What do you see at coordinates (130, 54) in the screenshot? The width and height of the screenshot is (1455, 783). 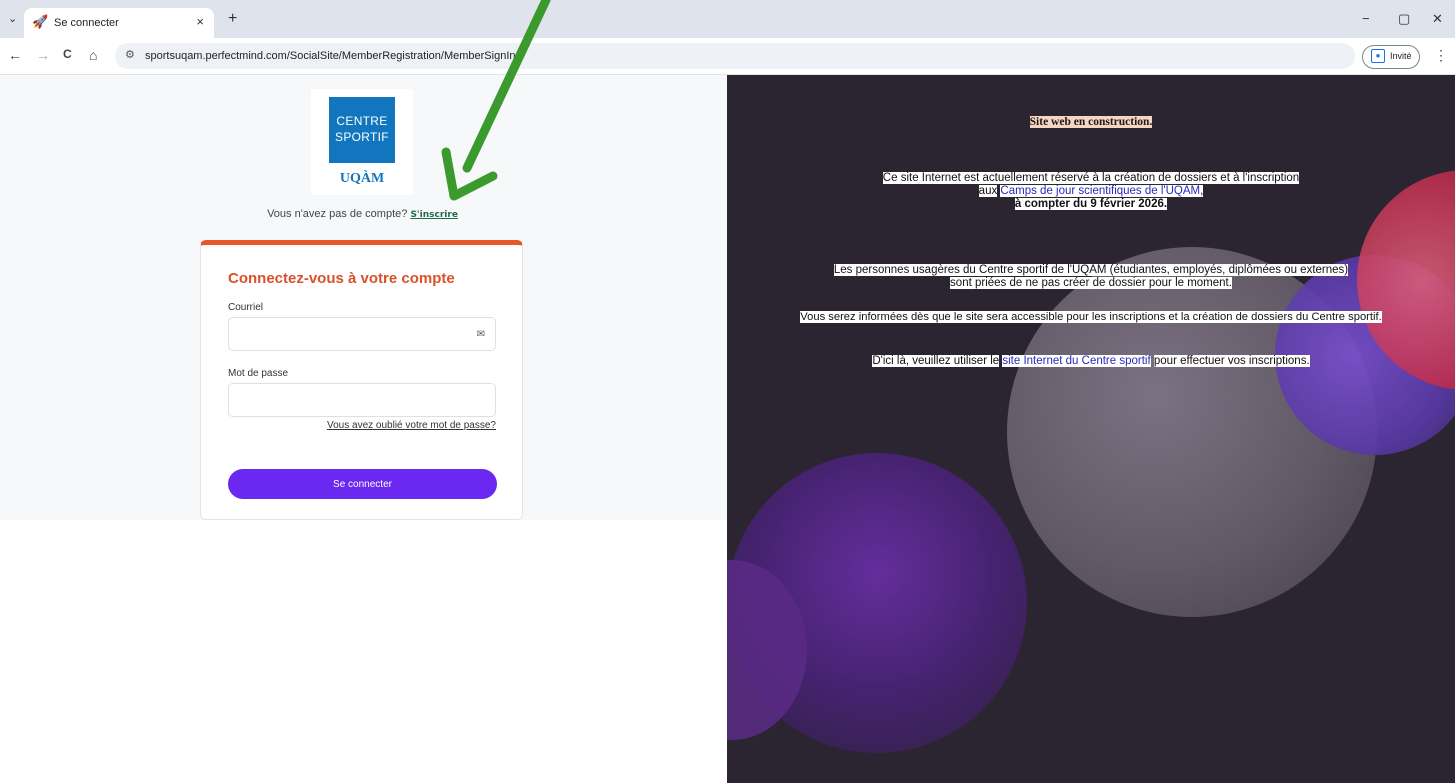 I see `site-info-icon: ⚙` at bounding box center [130, 54].